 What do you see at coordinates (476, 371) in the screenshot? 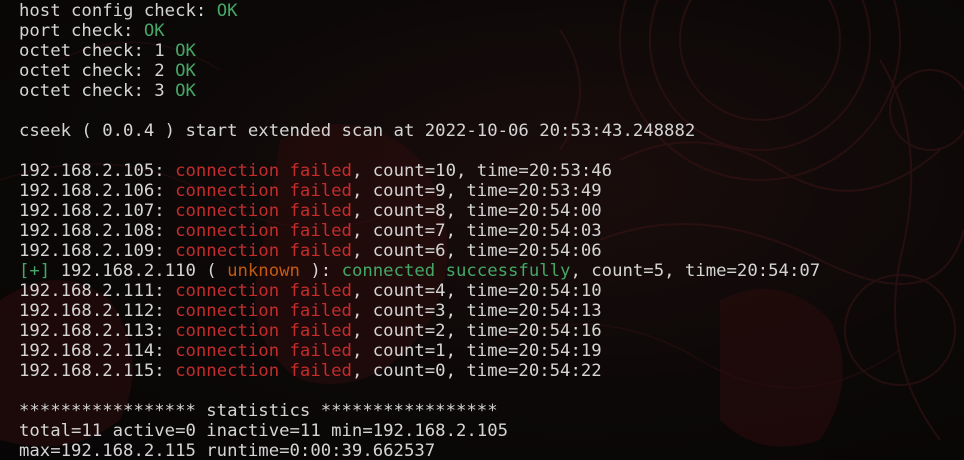
I see `result-details: , count=0, time=20:54:22` at bounding box center [476, 371].